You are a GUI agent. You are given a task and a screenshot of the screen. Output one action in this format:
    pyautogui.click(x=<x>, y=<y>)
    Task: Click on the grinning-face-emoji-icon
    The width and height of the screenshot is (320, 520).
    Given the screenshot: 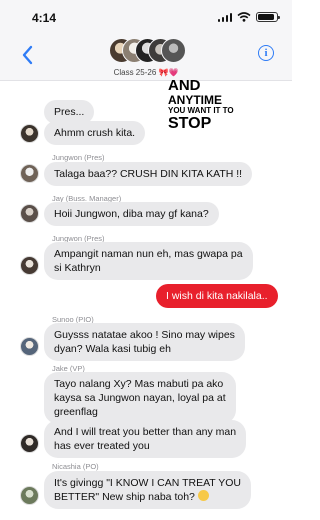 What is the action you would take?
    pyautogui.click(x=203, y=495)
    